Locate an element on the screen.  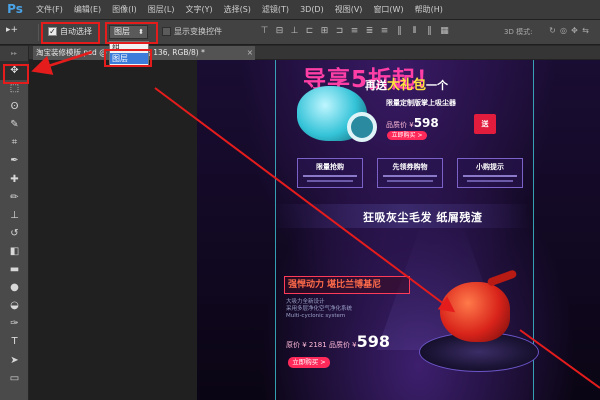
distribute-right-icon: ‖ is located at coordinates (429, 31).